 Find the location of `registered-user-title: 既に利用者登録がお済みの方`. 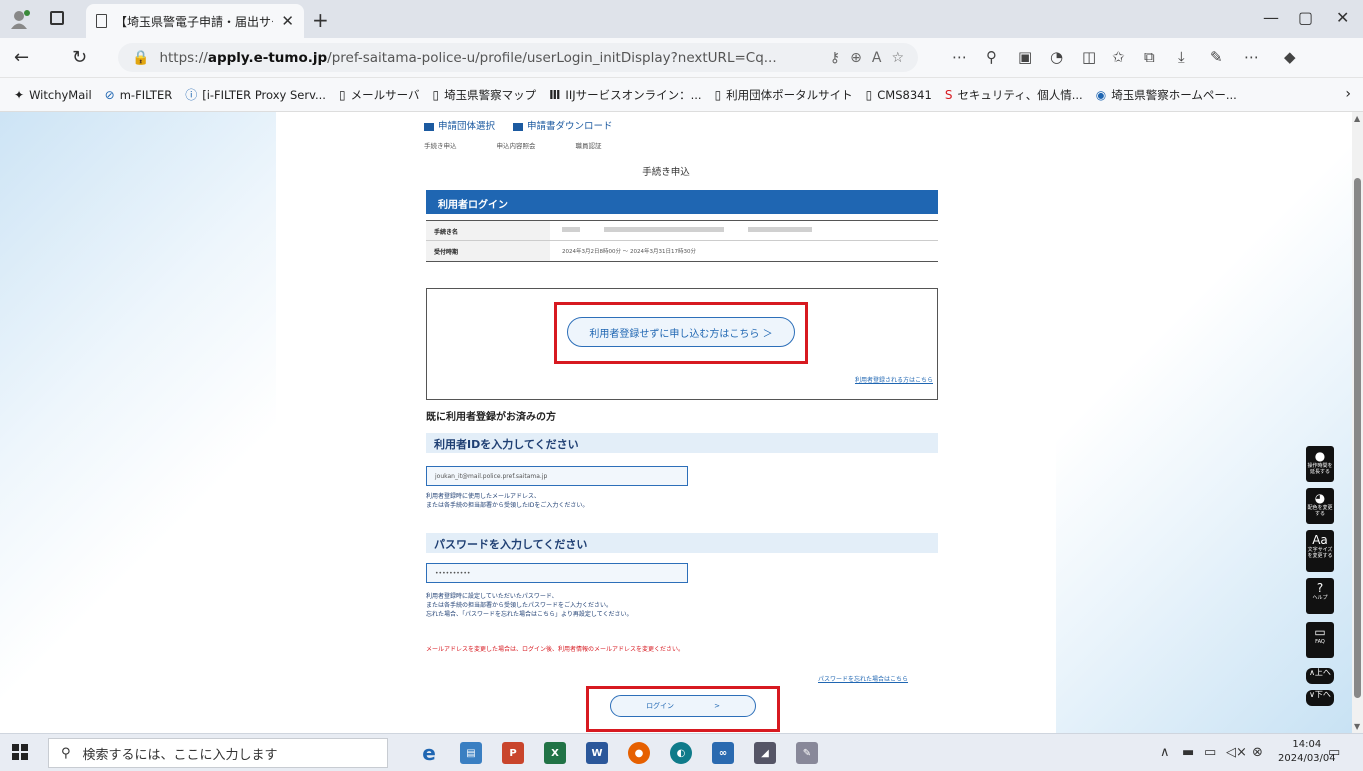

registered-user-title: 既に利用者登録がお済みの方 is located at coordinates (491, 417).